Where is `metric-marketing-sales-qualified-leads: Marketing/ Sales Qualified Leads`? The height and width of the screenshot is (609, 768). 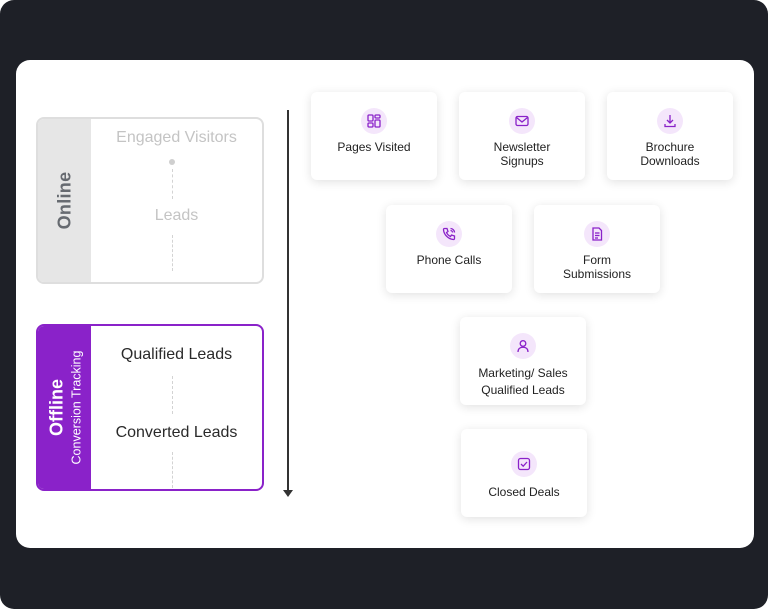
metric-marketing-sales-qualified-leads: Marketing/ Sales Qualified Leads is located at coordinates (523, 361).